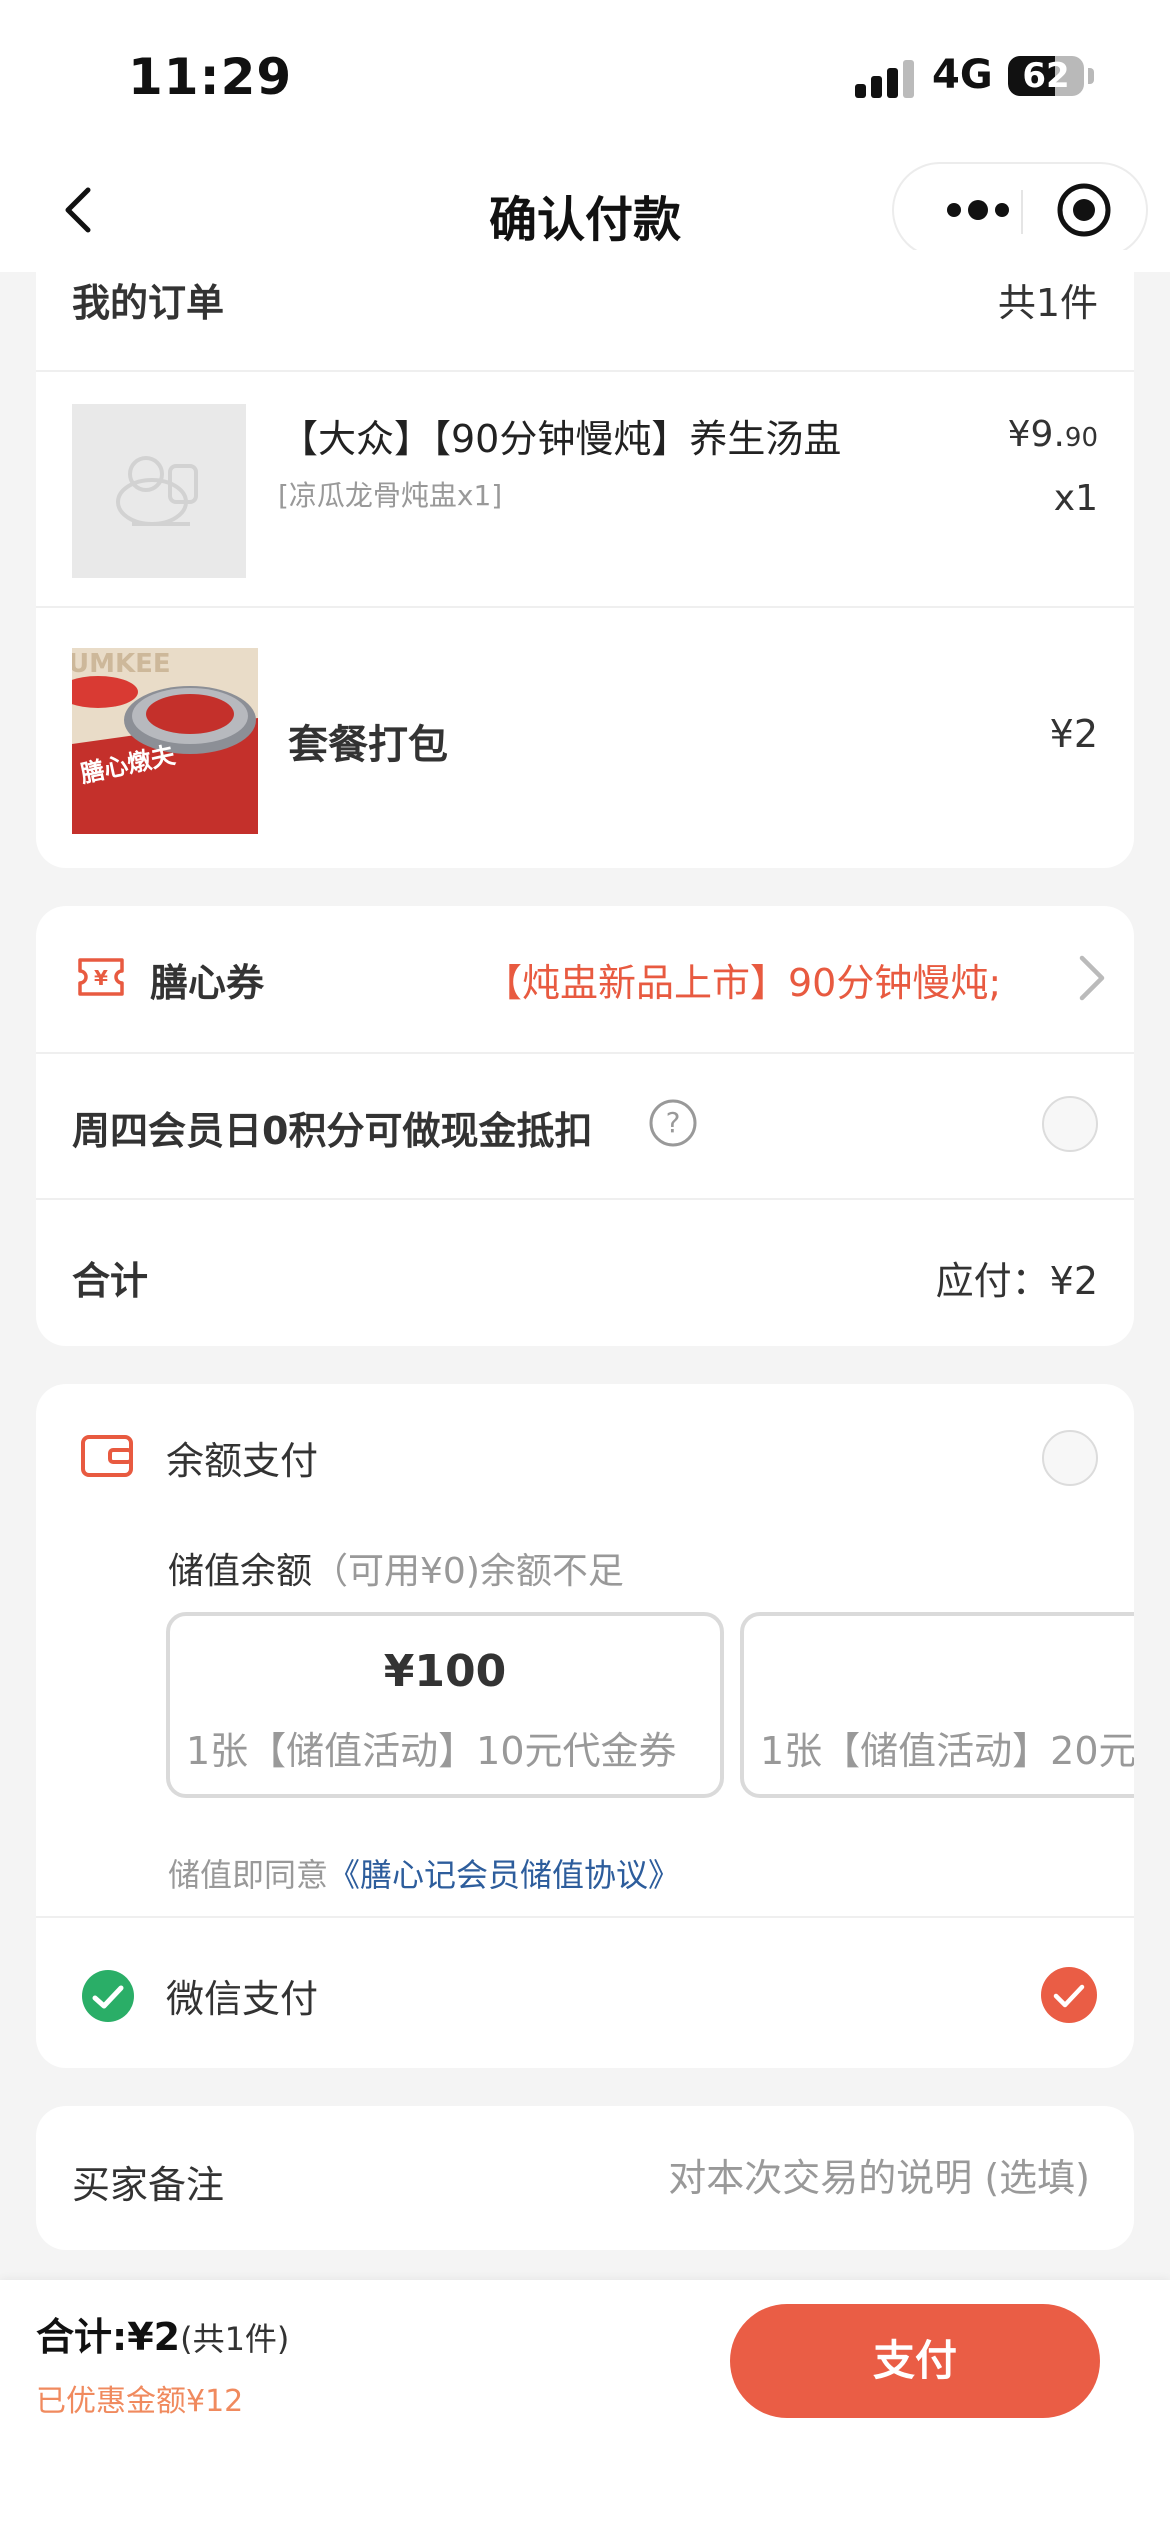 The image size is (1170, 2532). What do you see at coordinates (148, 2185) in the screenshot?
I see `buyer-note-label: 买家备注` at bounding box center [148, 2185].